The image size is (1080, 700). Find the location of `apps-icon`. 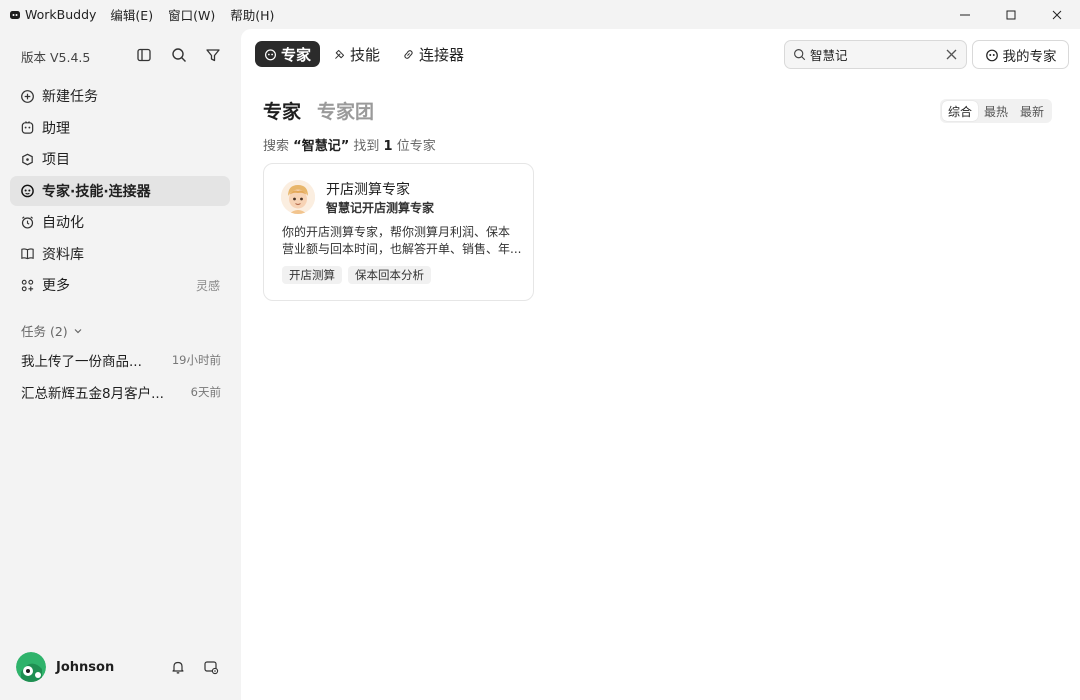

apps-icon is located at coordinates (27, 285).